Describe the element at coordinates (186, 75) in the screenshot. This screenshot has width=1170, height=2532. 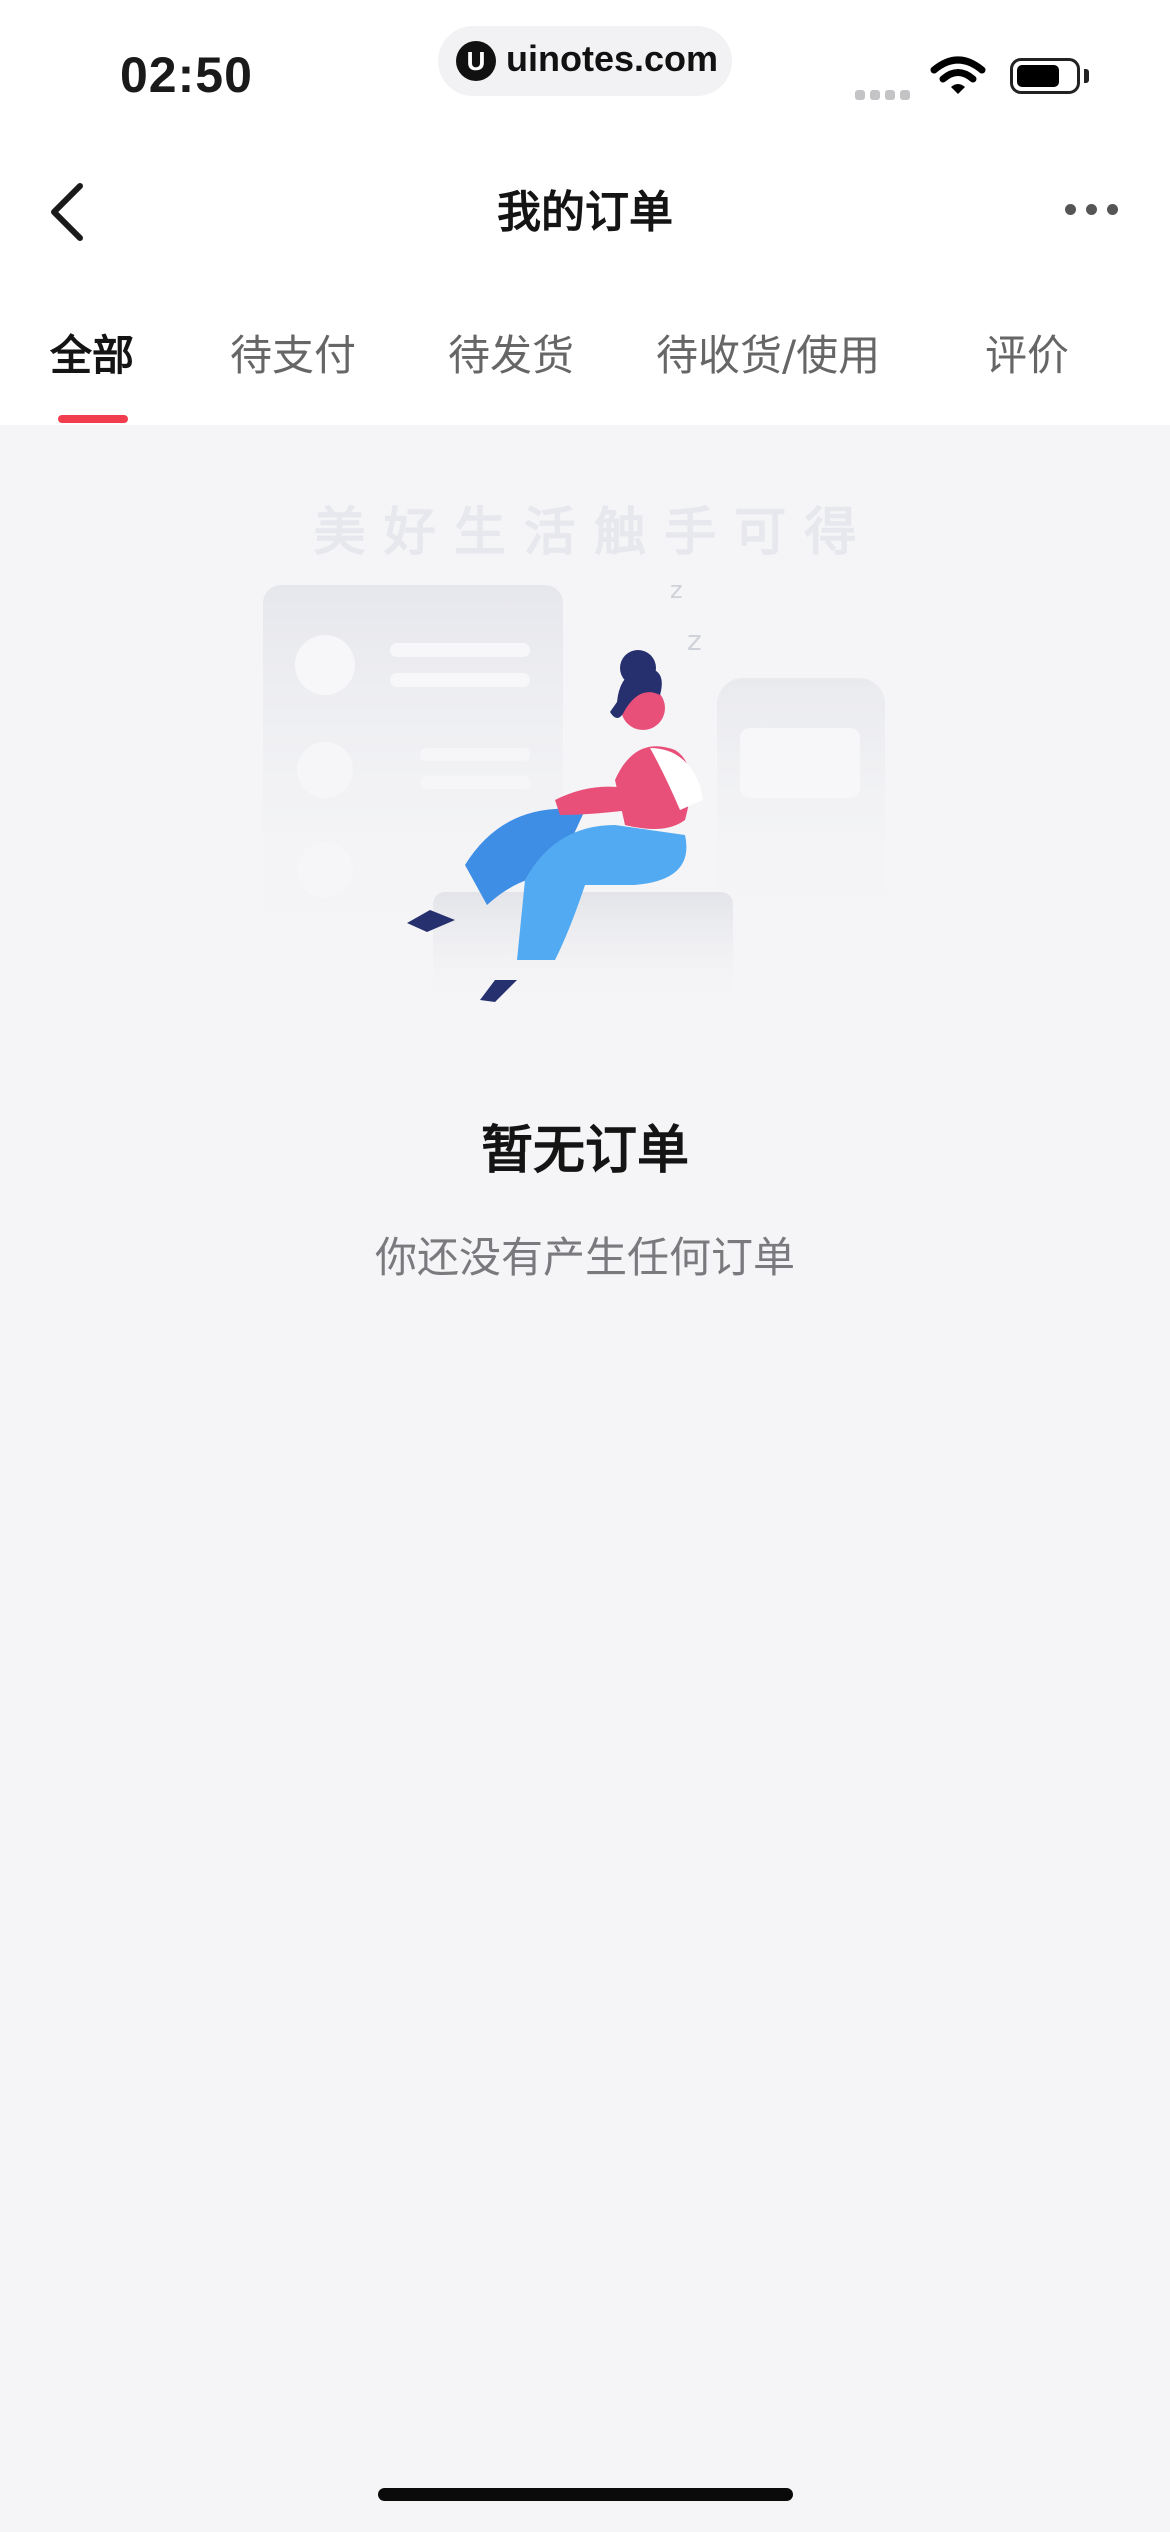
I see `status-time: 02:50` at that location.